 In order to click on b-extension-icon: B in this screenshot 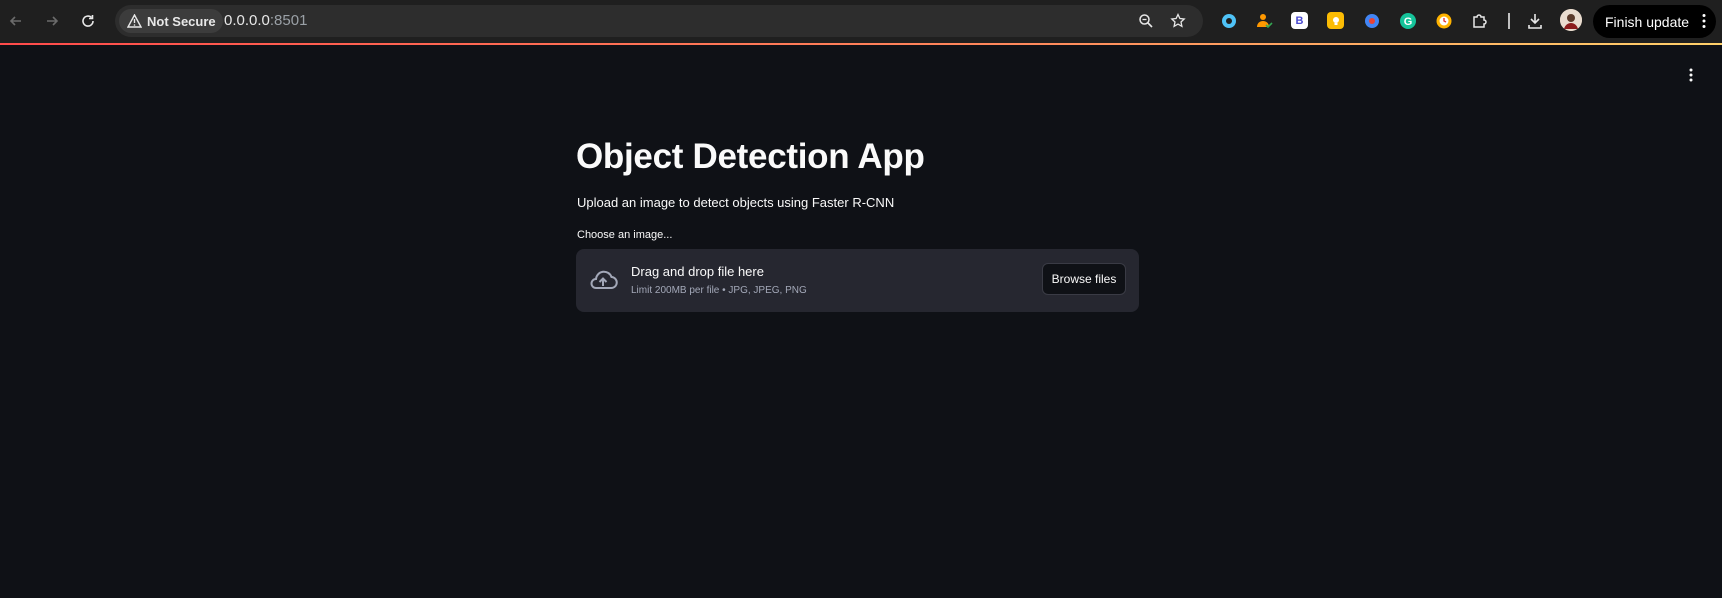, I will do `click(1299, 20)`.